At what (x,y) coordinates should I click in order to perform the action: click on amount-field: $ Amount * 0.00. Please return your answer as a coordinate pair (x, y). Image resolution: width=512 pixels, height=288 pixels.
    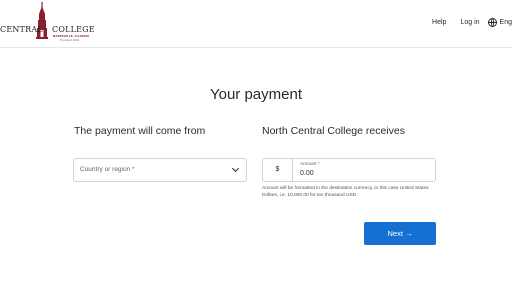
    Looking at the image, I should click on (349, 170).